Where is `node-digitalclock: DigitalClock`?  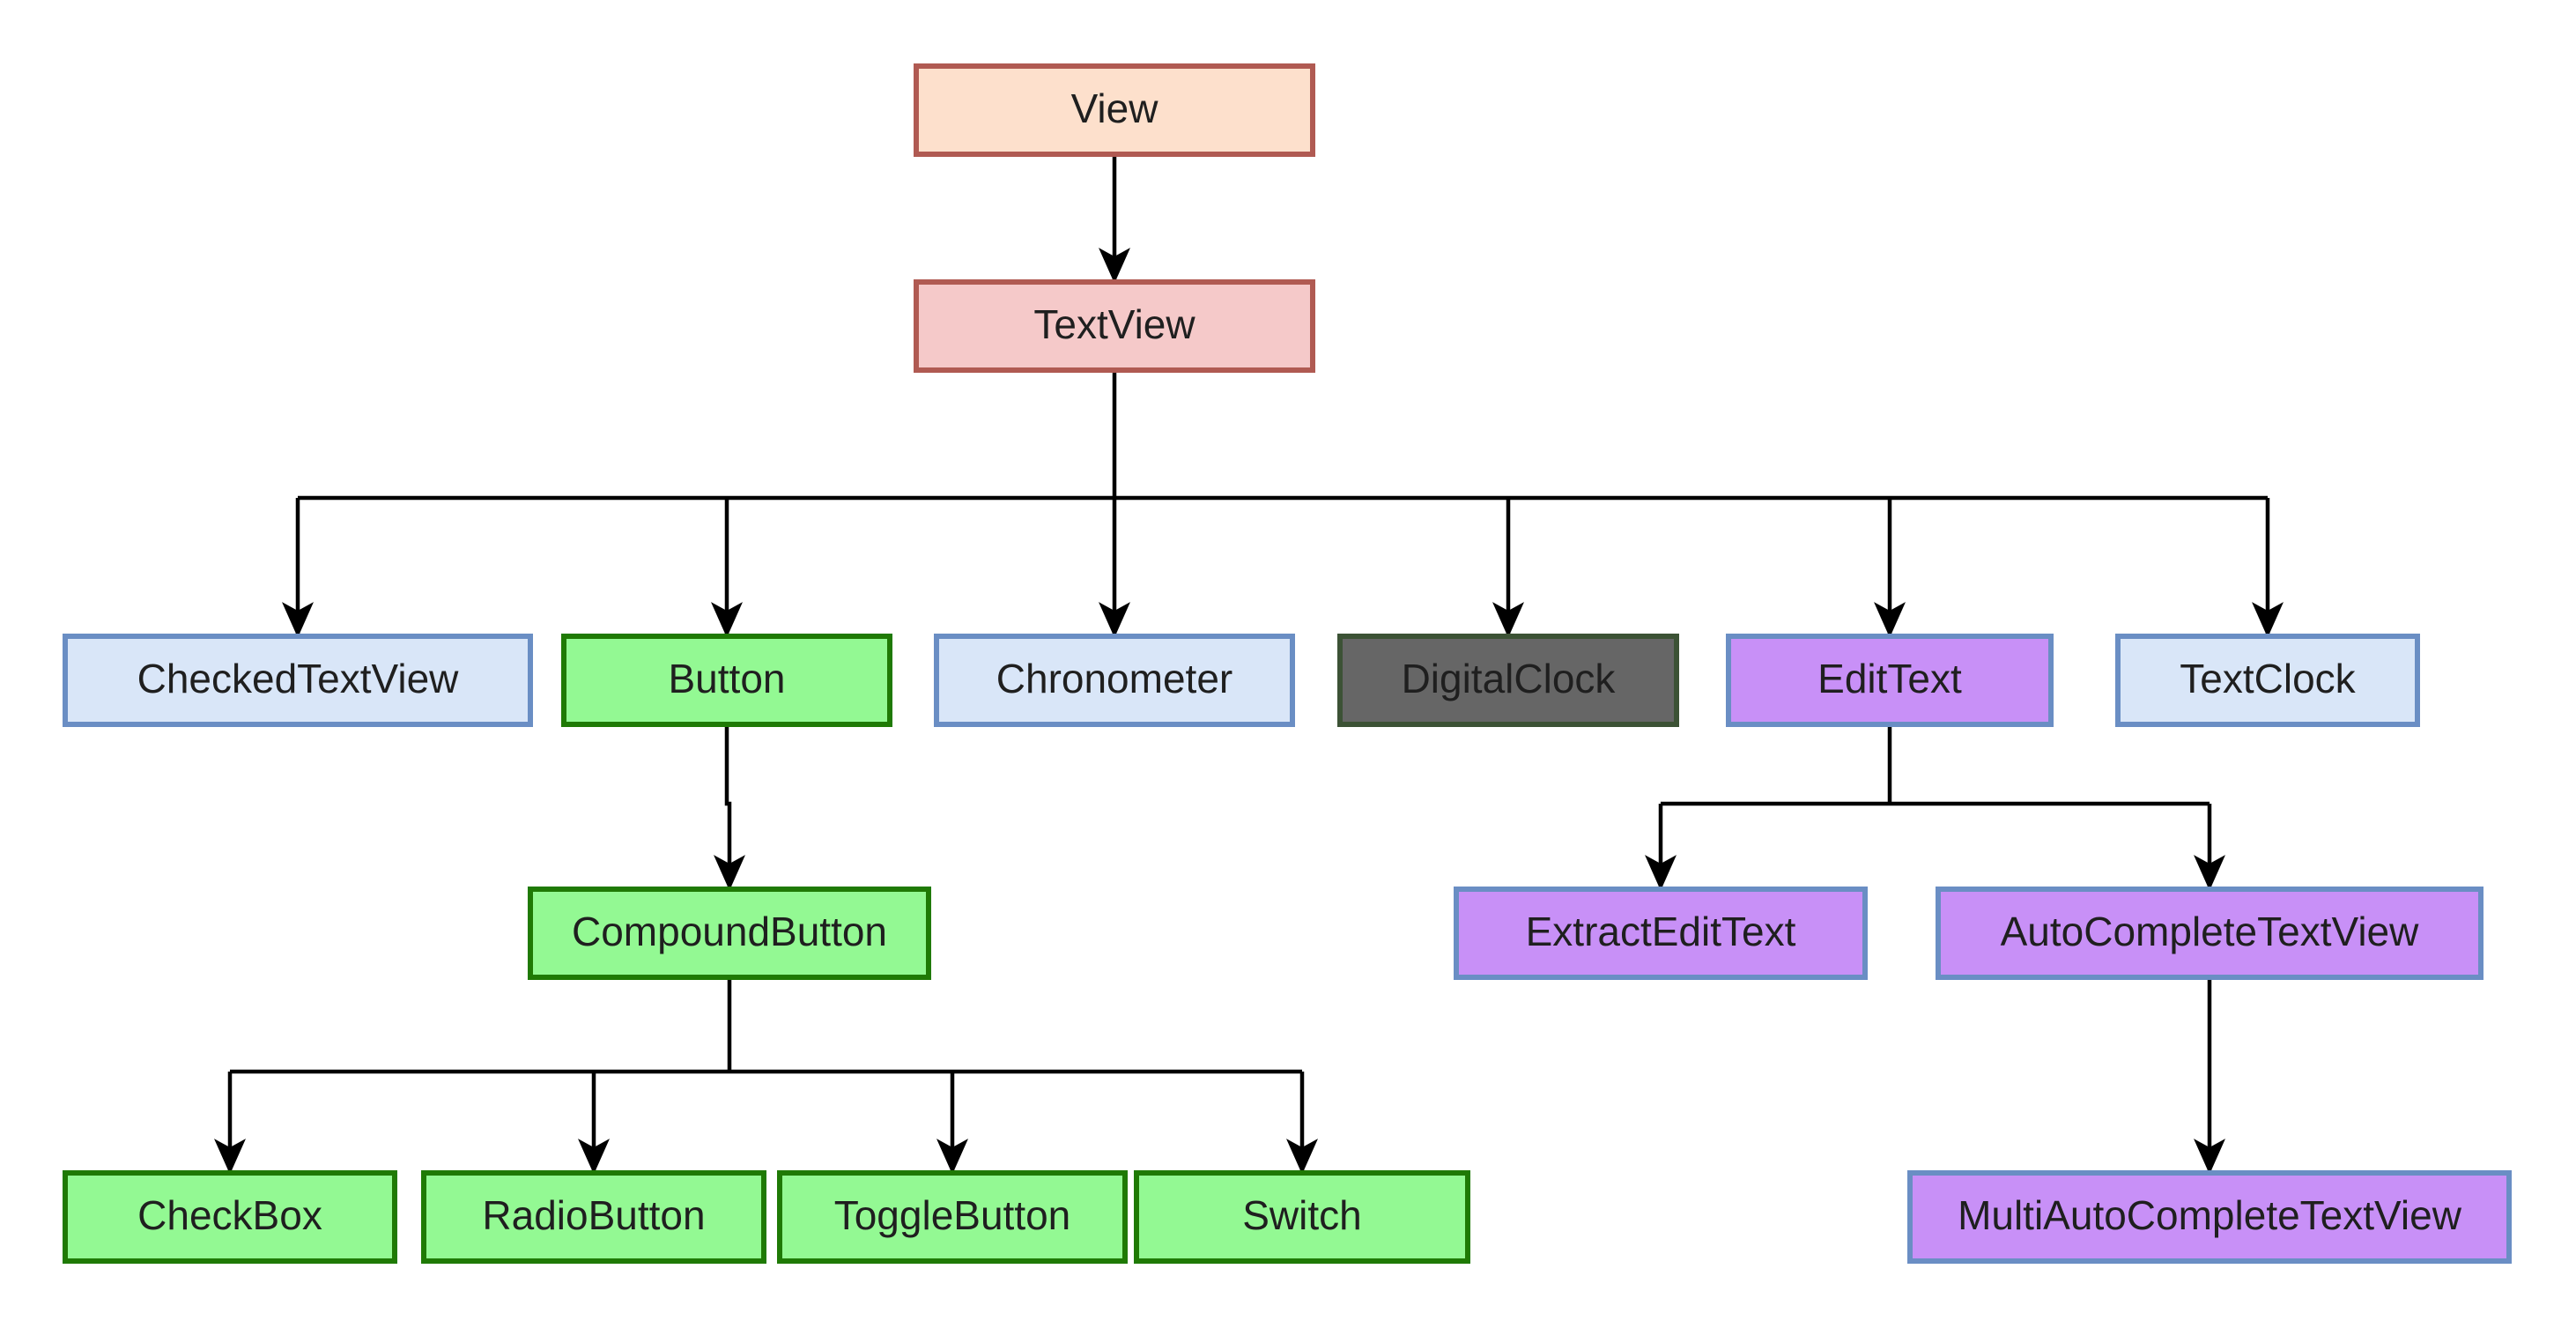 node-digitalclock: DigitalClock is located at coordinates (1508, 680).